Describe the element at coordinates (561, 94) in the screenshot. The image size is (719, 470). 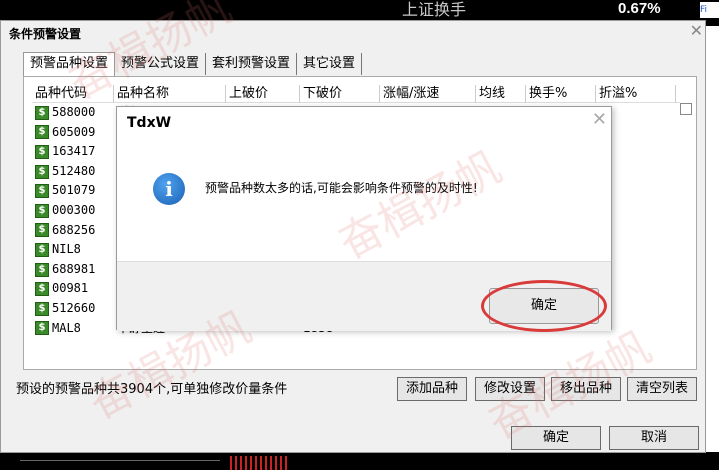
I see `column-header-turnover: 换手%` at that location.